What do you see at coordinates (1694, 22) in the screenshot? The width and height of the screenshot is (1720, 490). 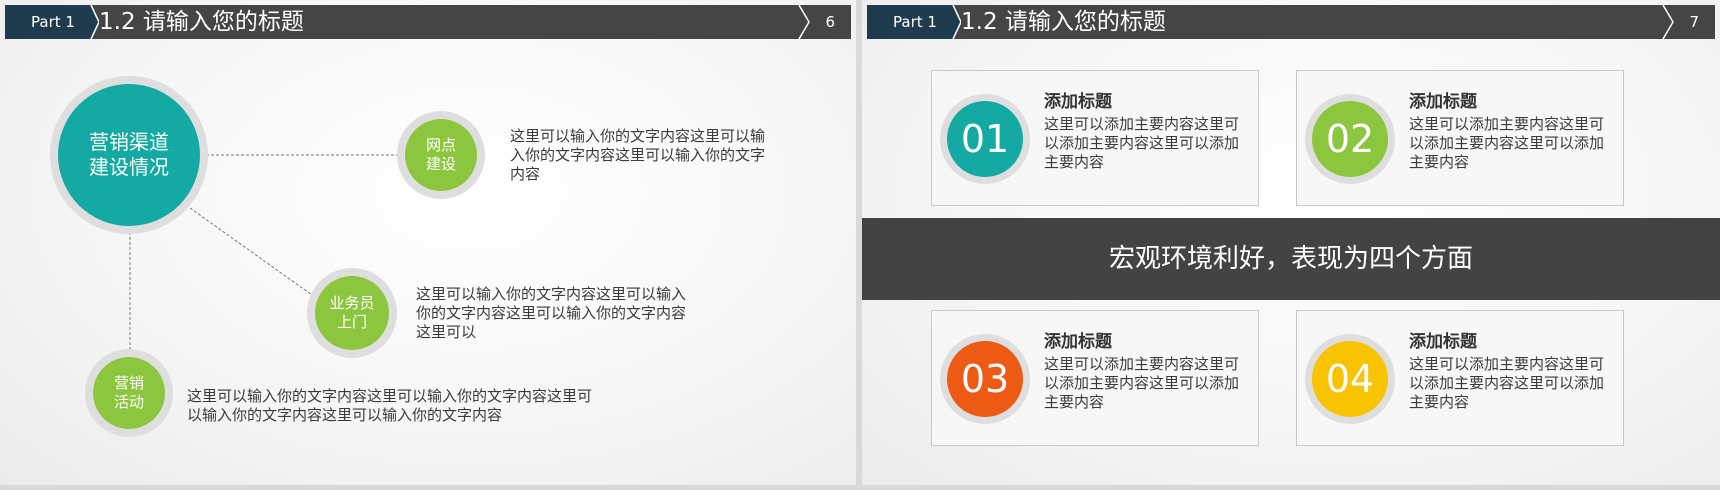 I see `page-number: 7` at bounding box center [1694, 22].